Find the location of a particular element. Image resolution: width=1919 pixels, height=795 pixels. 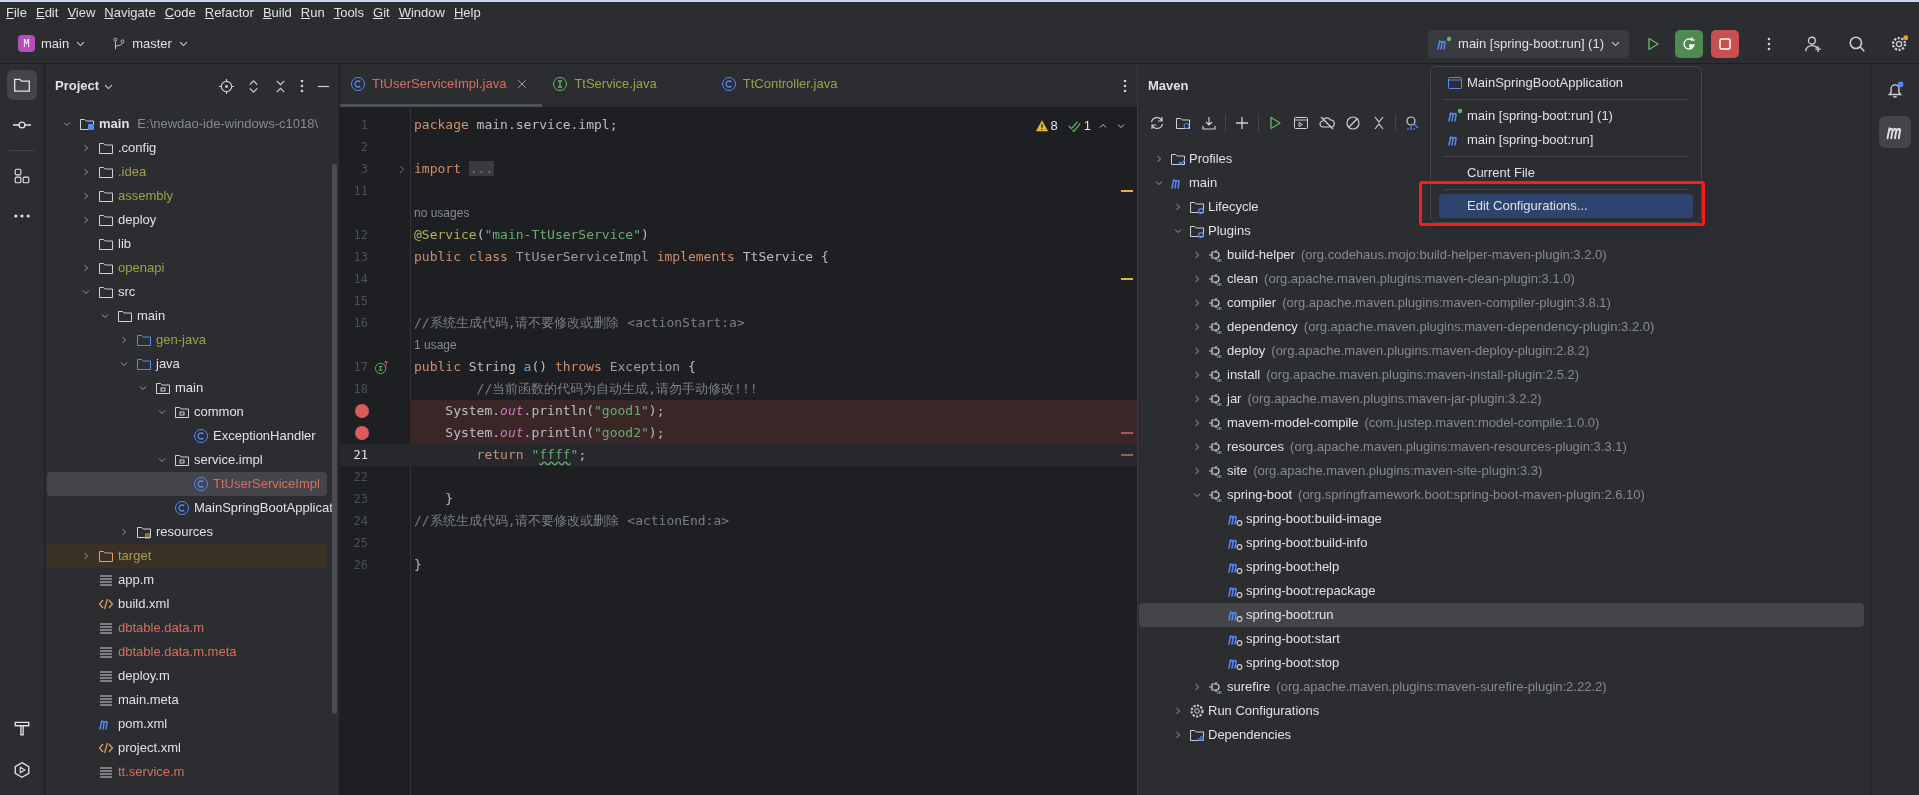

tree-item: common is located at coordinates (145, 412).